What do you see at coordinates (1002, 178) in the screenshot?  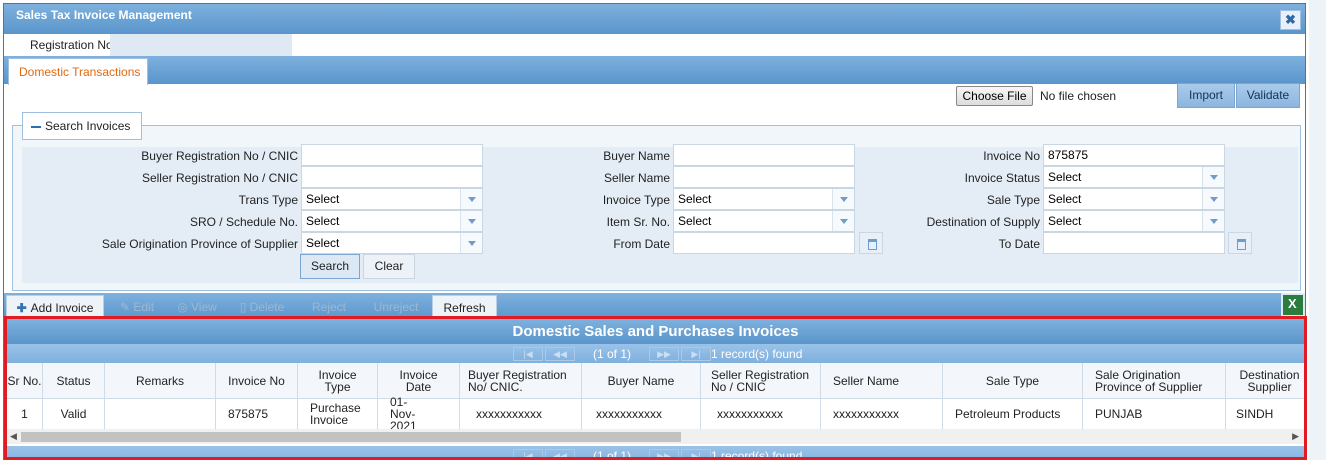 I see `invoice-status-label: Invoice Status` at bounding box center [1002, 178].